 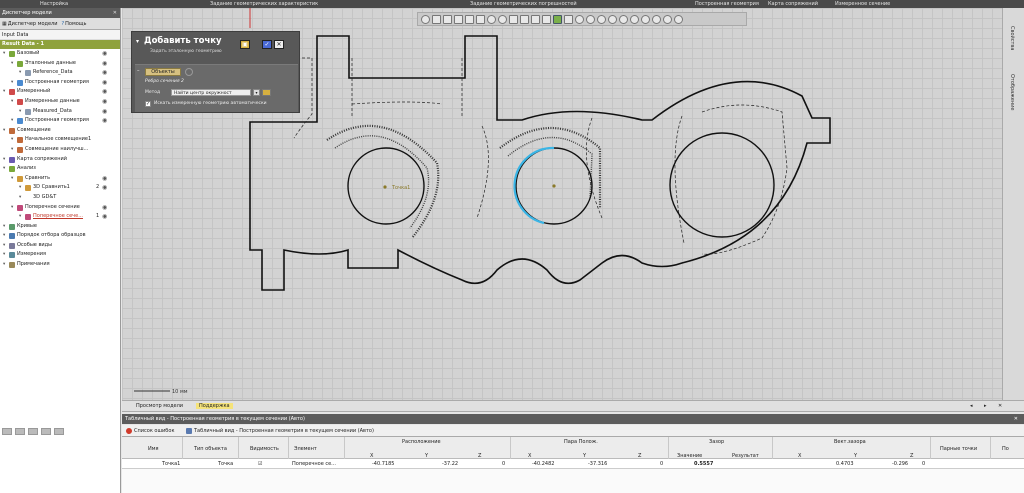 I want to click on tab-model-view: Просмотр модели, so click(x=159, y=406).